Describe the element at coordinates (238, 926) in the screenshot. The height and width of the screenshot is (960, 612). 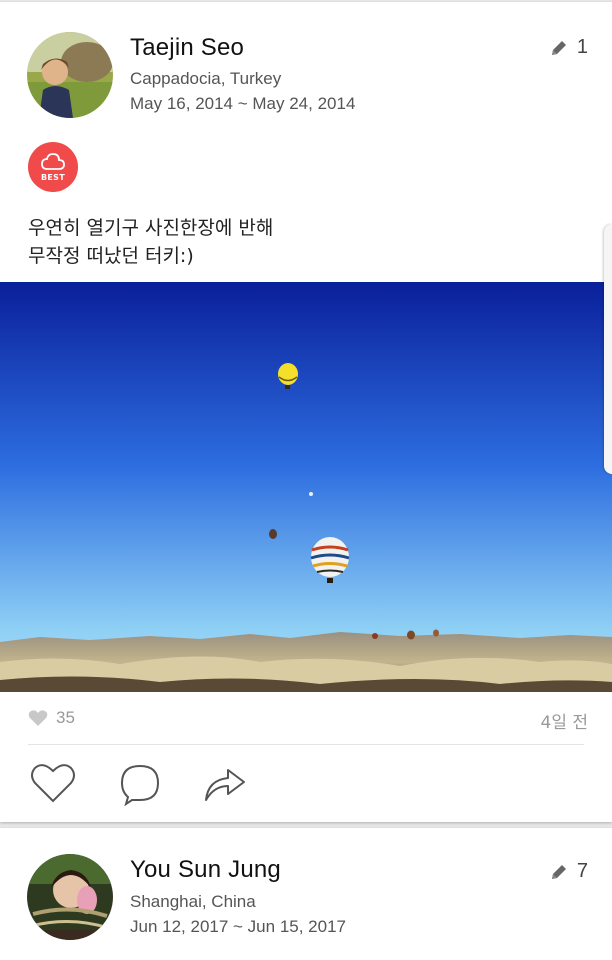
I see `trip-dates: Jun 12, 2017 ~ Jun 15, 2017` at that location.